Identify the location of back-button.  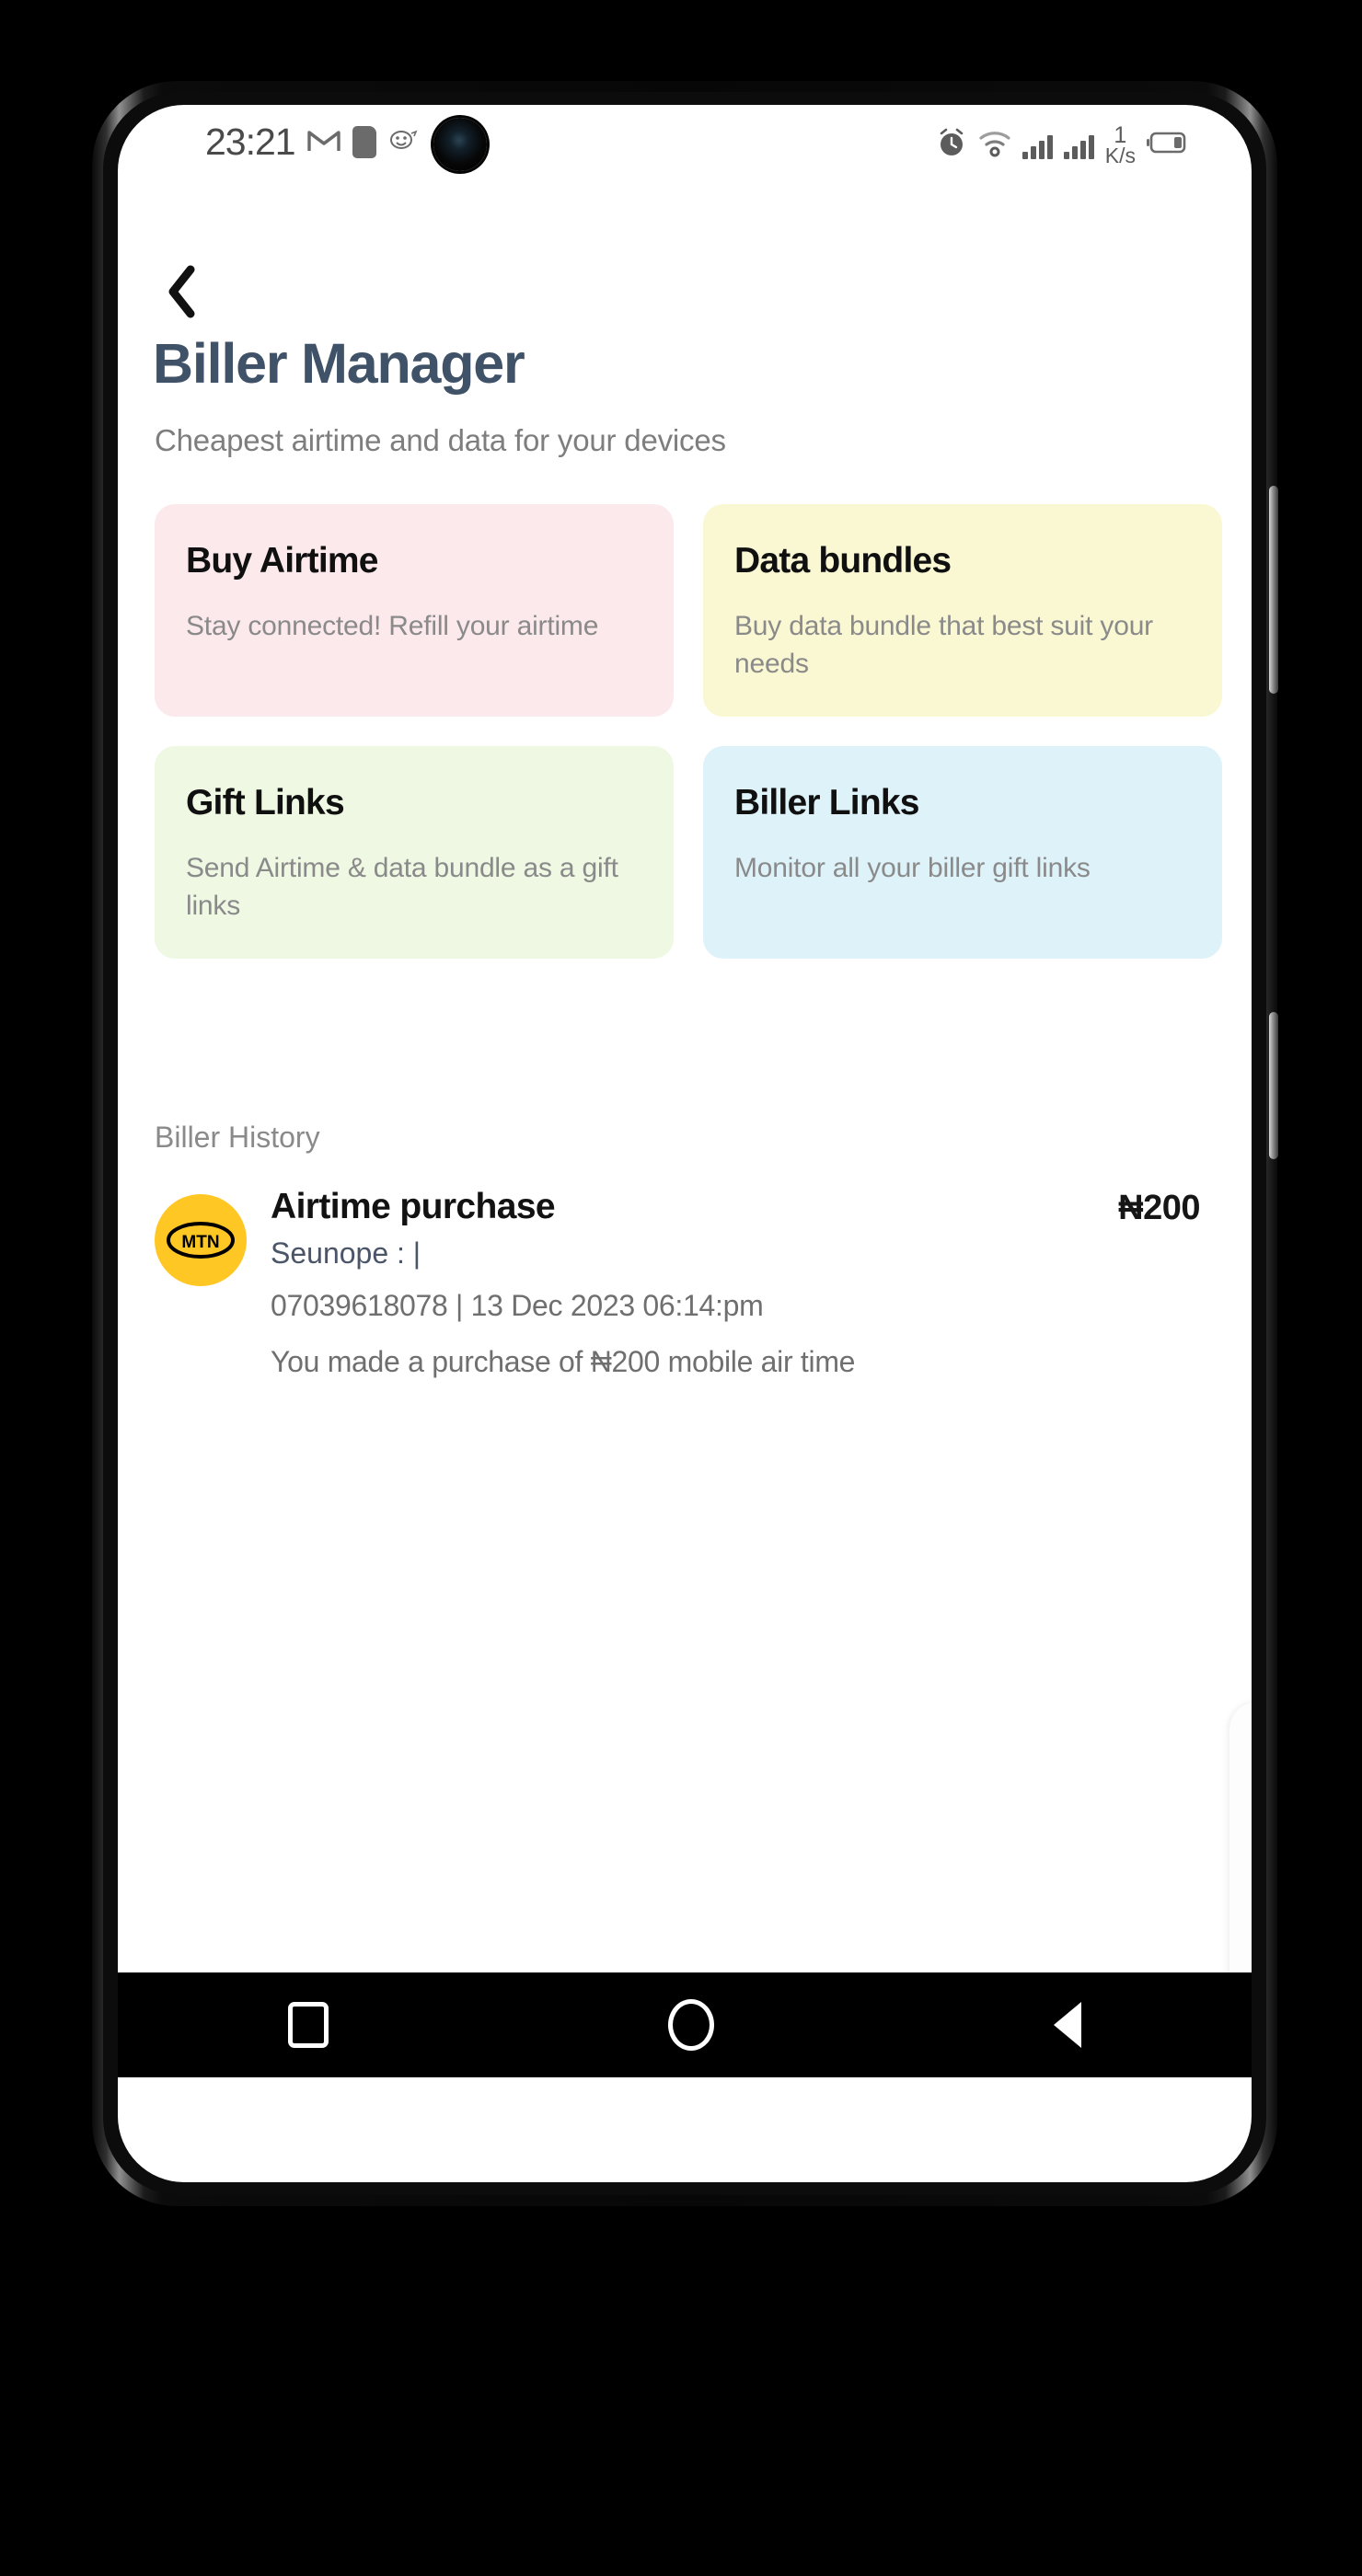
(183, 291).